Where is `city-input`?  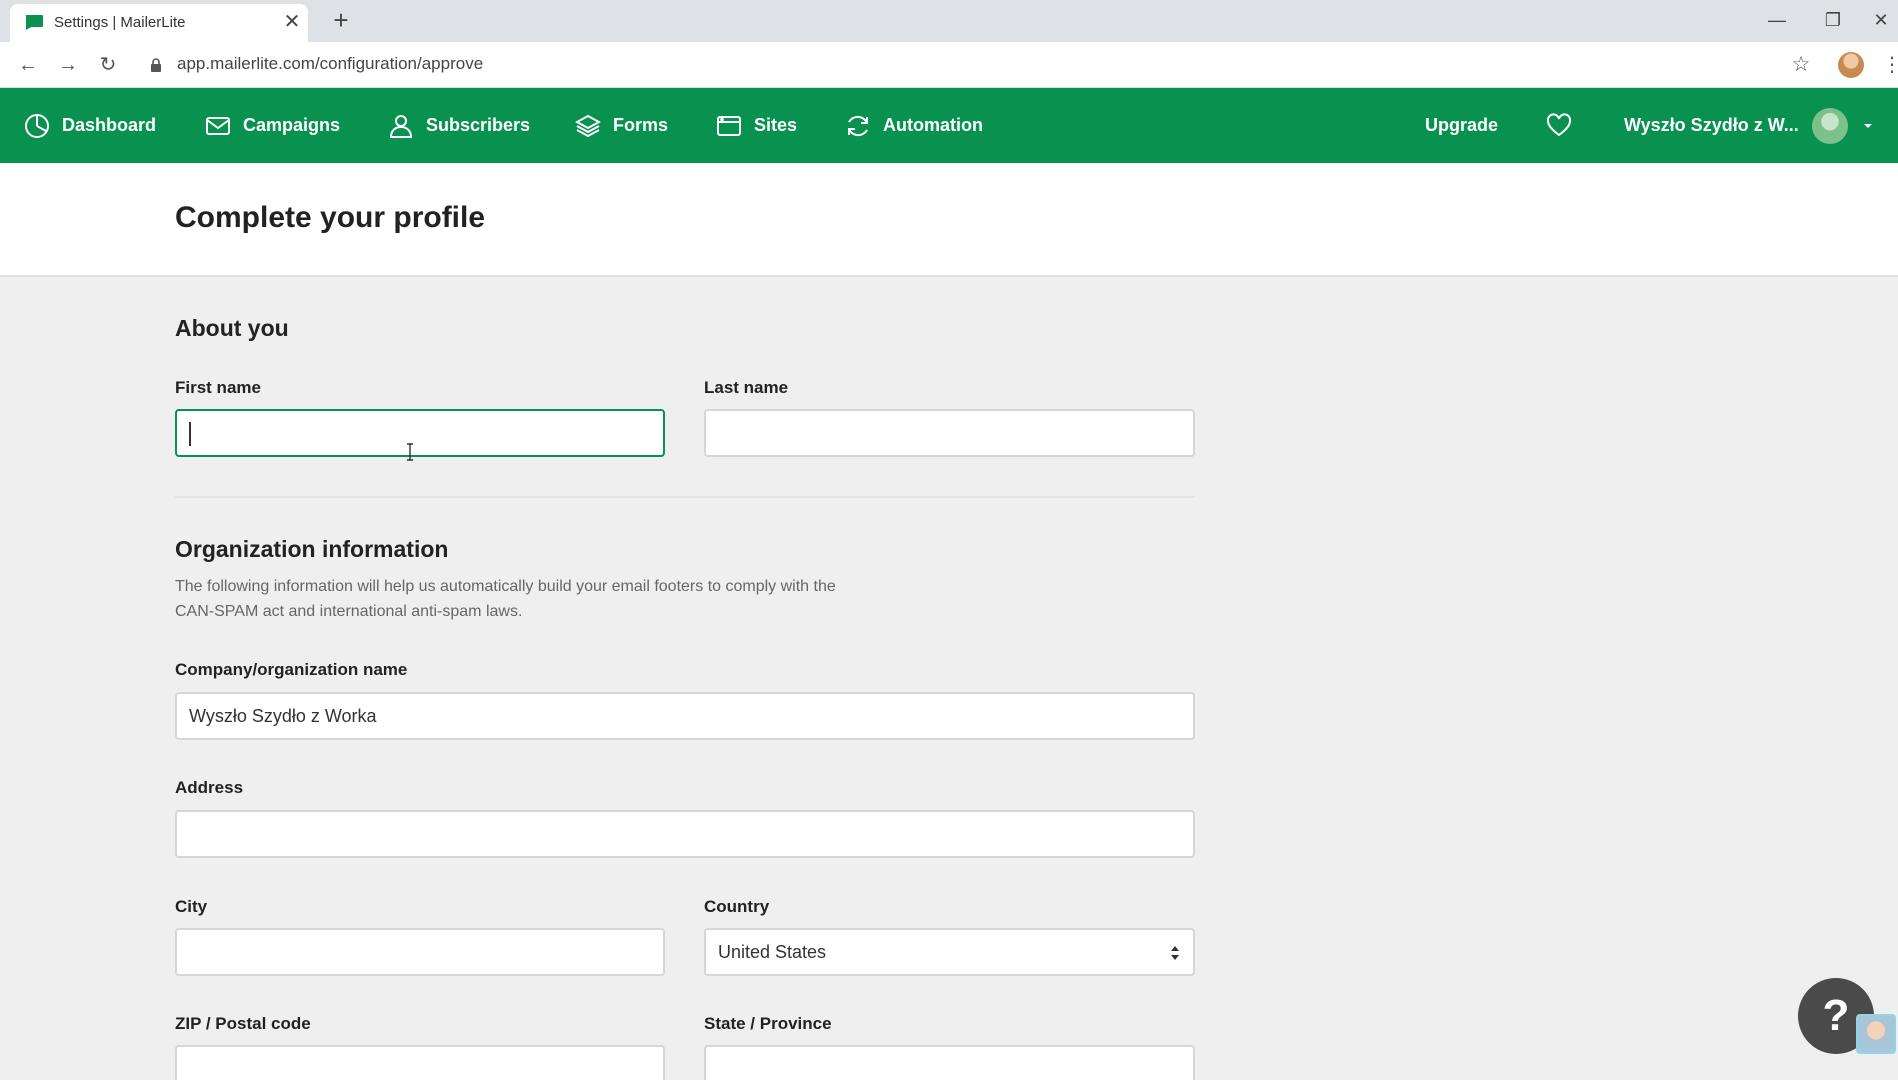
city-input is located at coordinates (420, 952).